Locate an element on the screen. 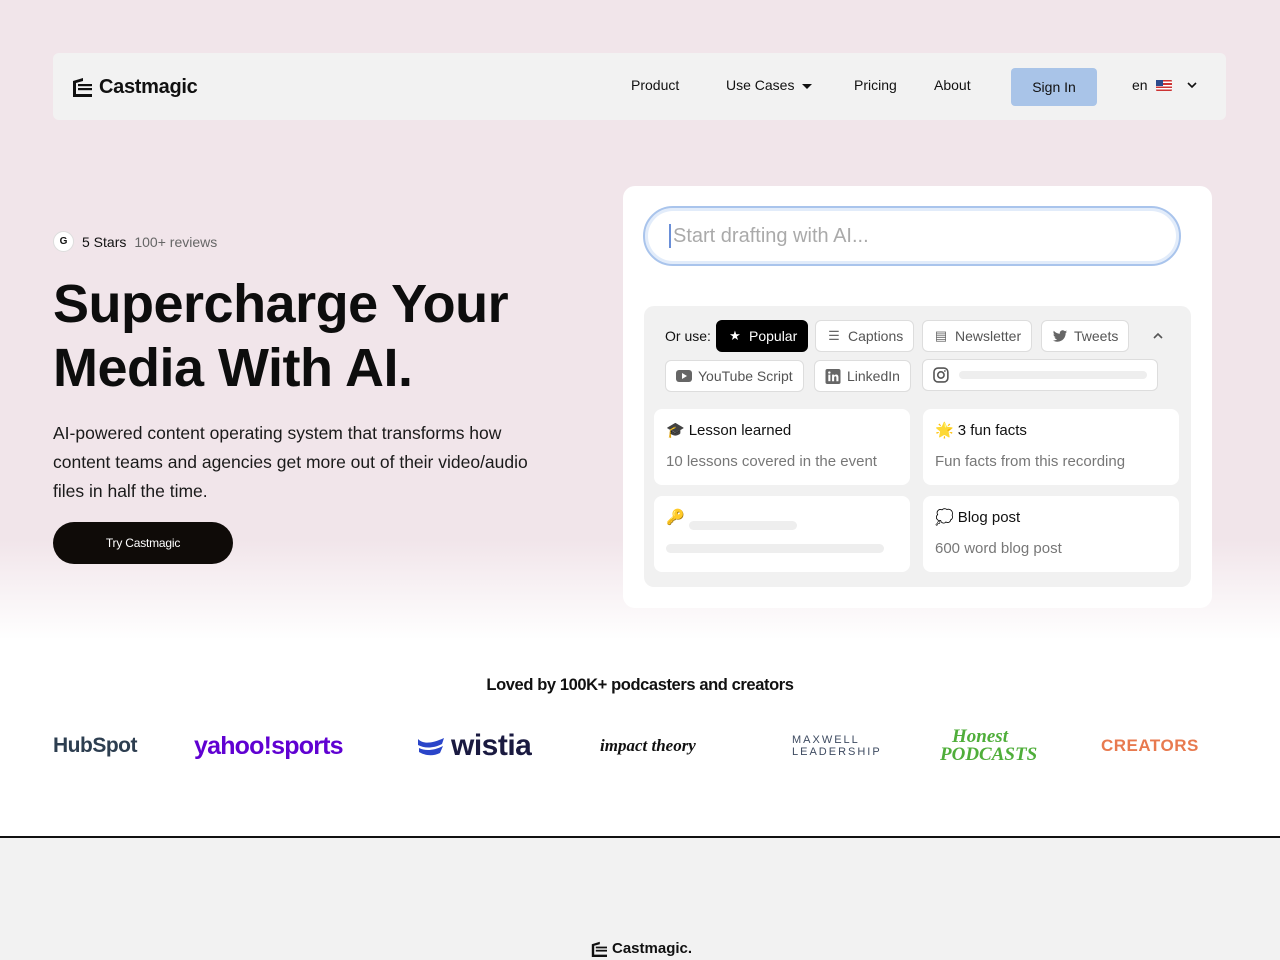  chip-newsletter: ▤ Newsletter is located at coordinates (977, 336).